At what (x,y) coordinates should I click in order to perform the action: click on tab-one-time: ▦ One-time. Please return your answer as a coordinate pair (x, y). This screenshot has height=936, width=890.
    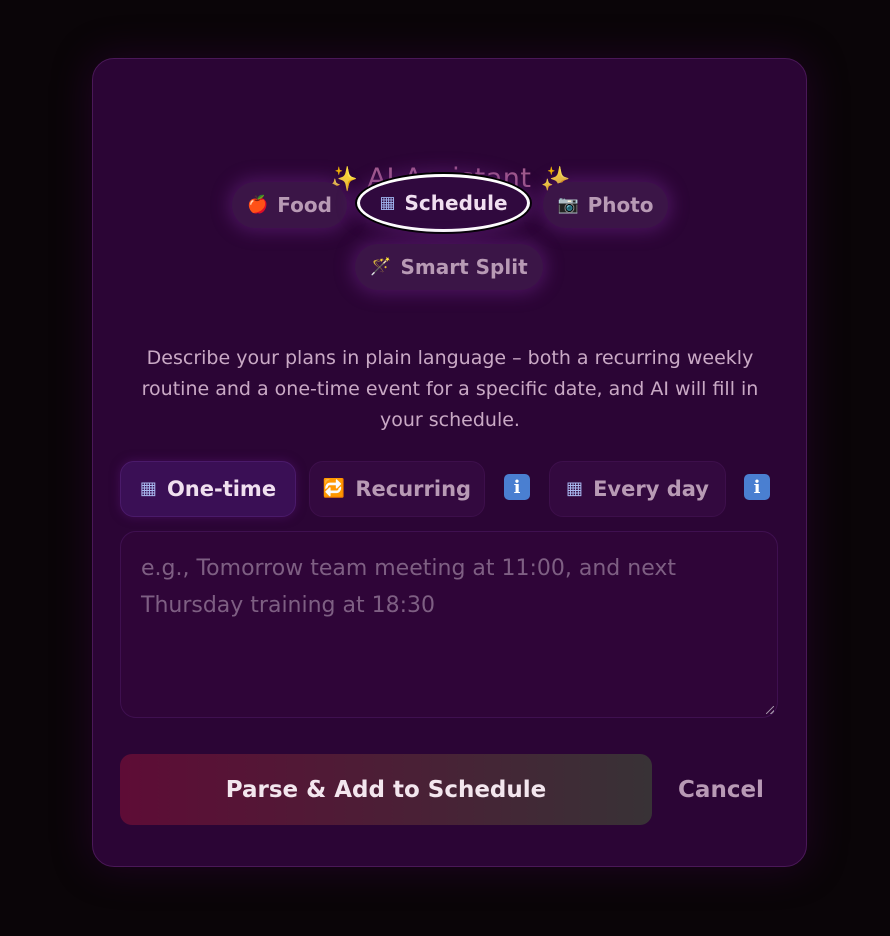
    Looking at the image, I should click on (208, 489).